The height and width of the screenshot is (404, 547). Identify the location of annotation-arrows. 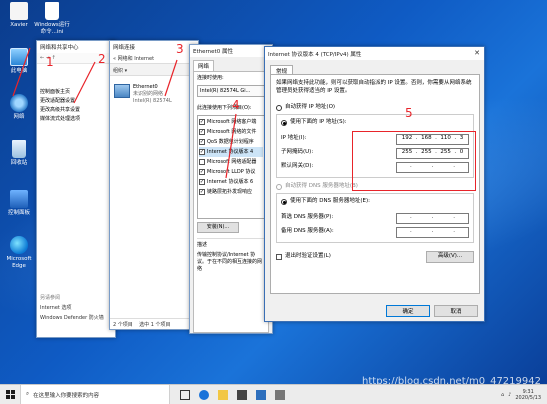
(124, 113).